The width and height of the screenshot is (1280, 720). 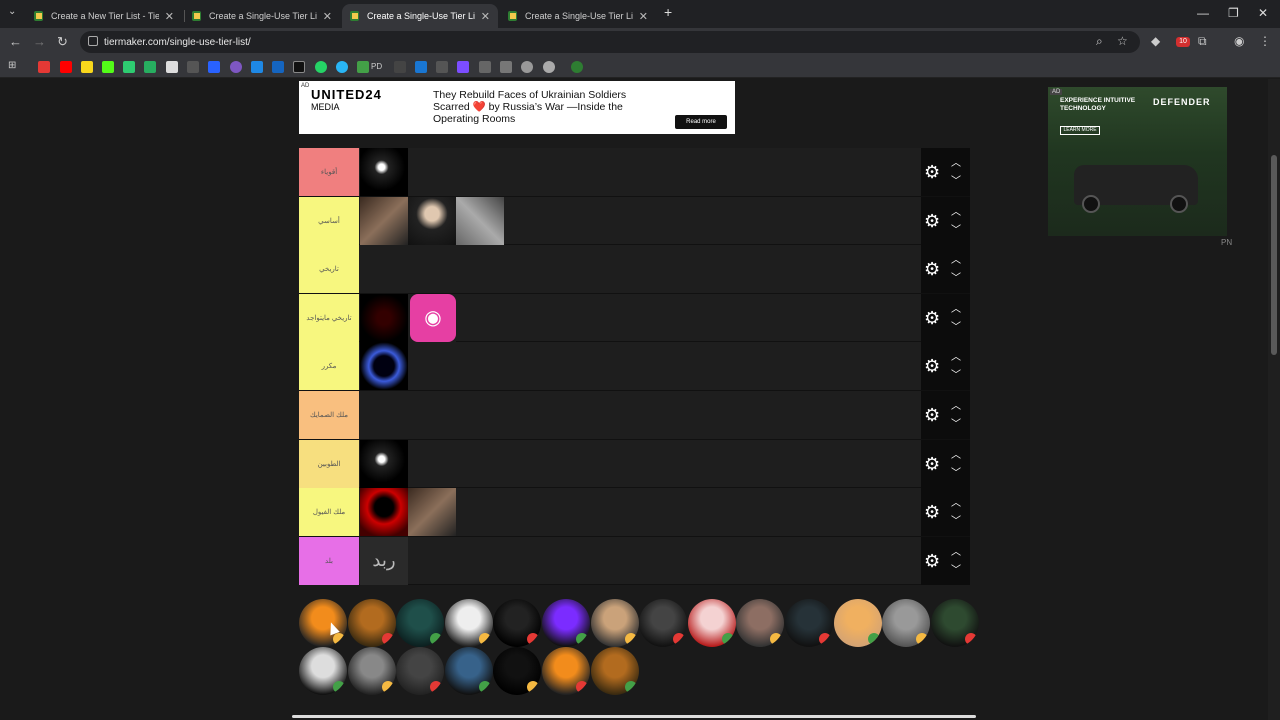 I want to click on restore-button: ❐, so click(x=1233, y=13).